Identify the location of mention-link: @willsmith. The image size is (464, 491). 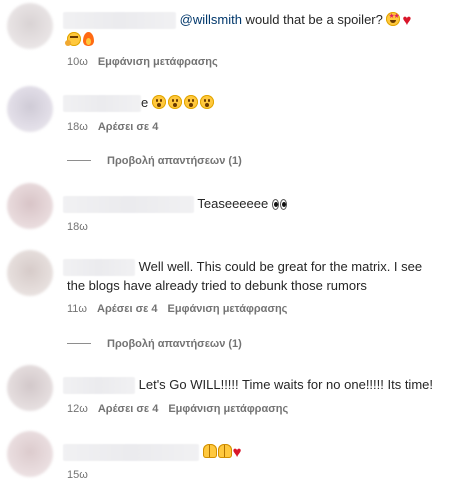
(211, 19).